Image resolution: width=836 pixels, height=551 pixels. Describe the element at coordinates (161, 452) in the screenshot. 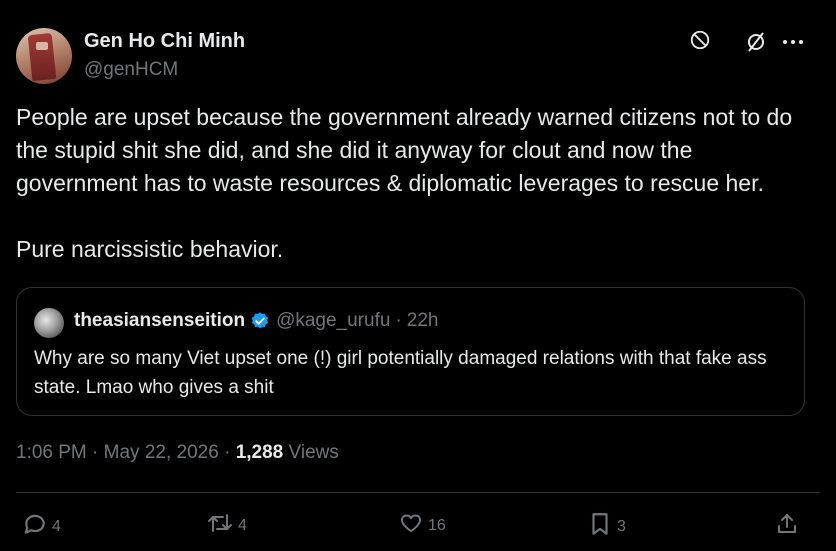

I see `tweet-date: May 22, 2026` at that location.